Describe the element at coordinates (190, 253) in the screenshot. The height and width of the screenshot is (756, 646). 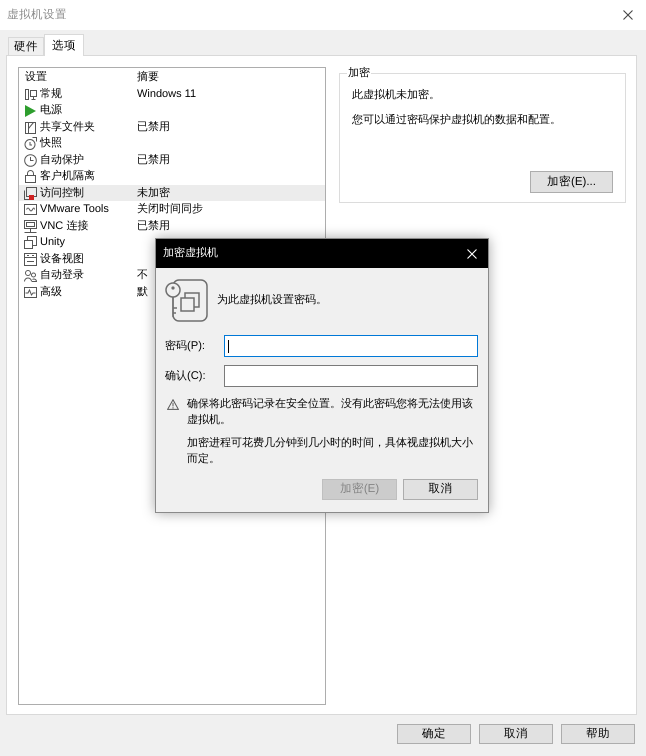
I see `dialog-title: 加密虚拟机` at that location.